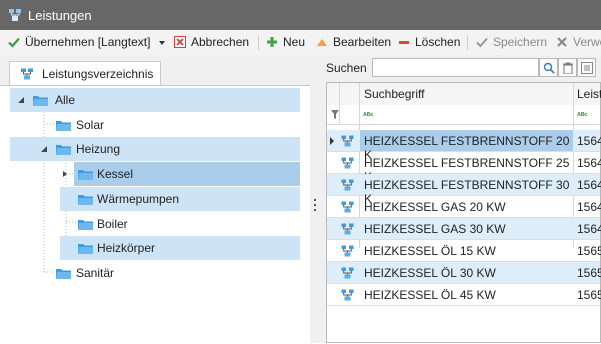 Image resolution: width=601 pixels, height=344 pixels. I want to click on clear-search-button, so click(567, 67).